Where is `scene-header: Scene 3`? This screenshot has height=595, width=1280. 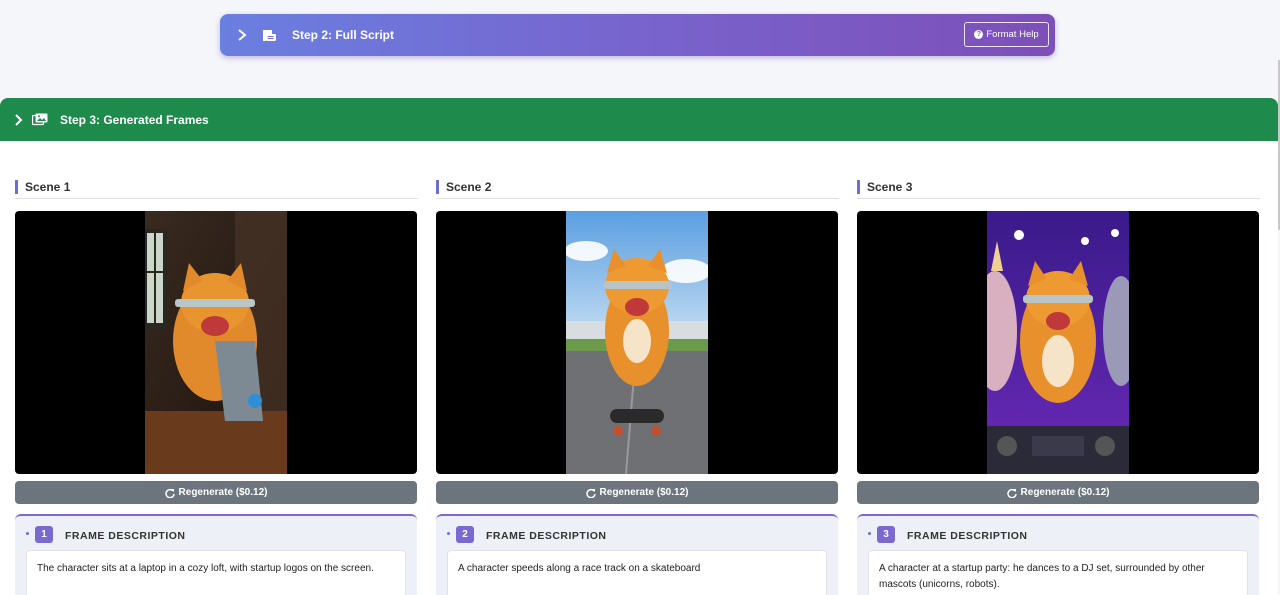 scene-header: Scene 3 is located at coordinates (1058, 187).